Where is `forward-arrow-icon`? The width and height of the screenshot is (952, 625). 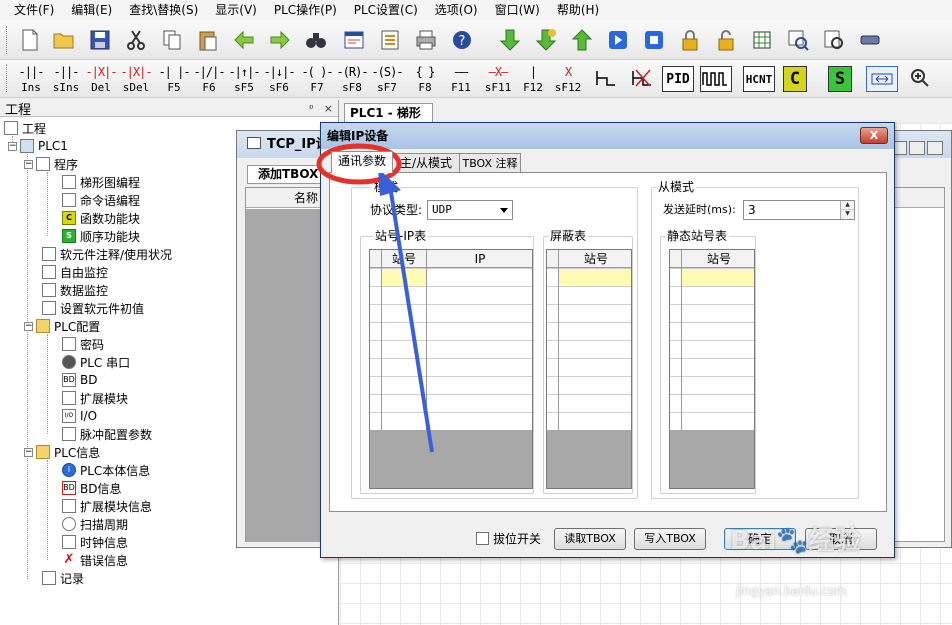
forward-arrow-icon is located at coordinates (280, 40).